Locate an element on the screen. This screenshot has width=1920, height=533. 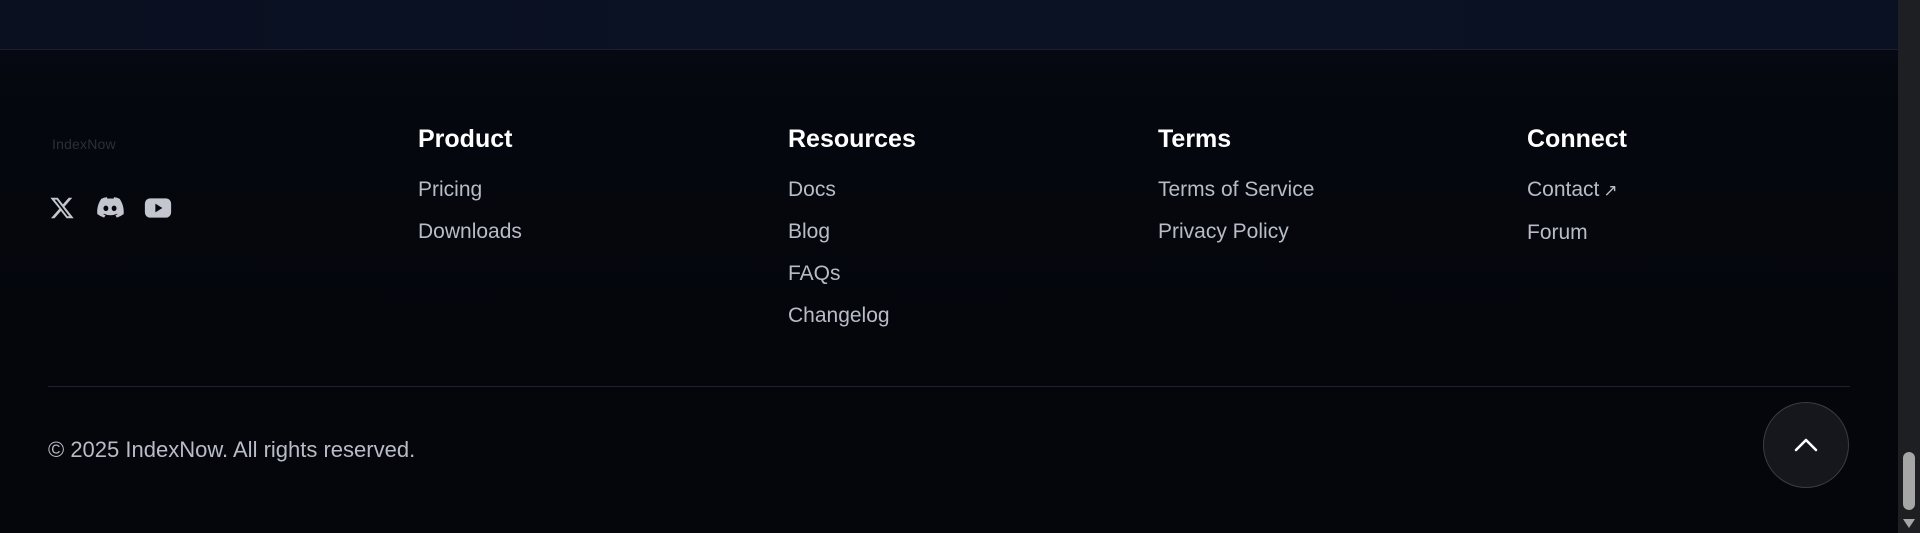
footer-divider is located at coordinates (949, 386).